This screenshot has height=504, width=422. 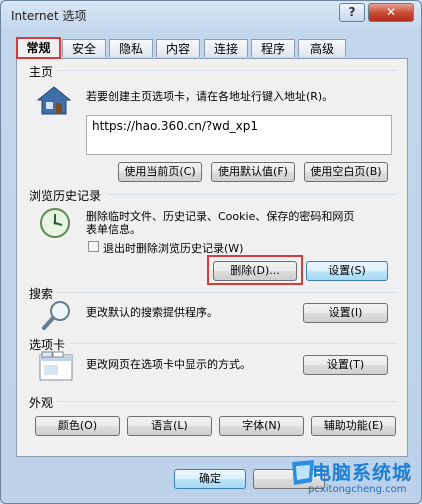 I want to click on history-description-line2: 表单信息。, so click(x=113, y=229).